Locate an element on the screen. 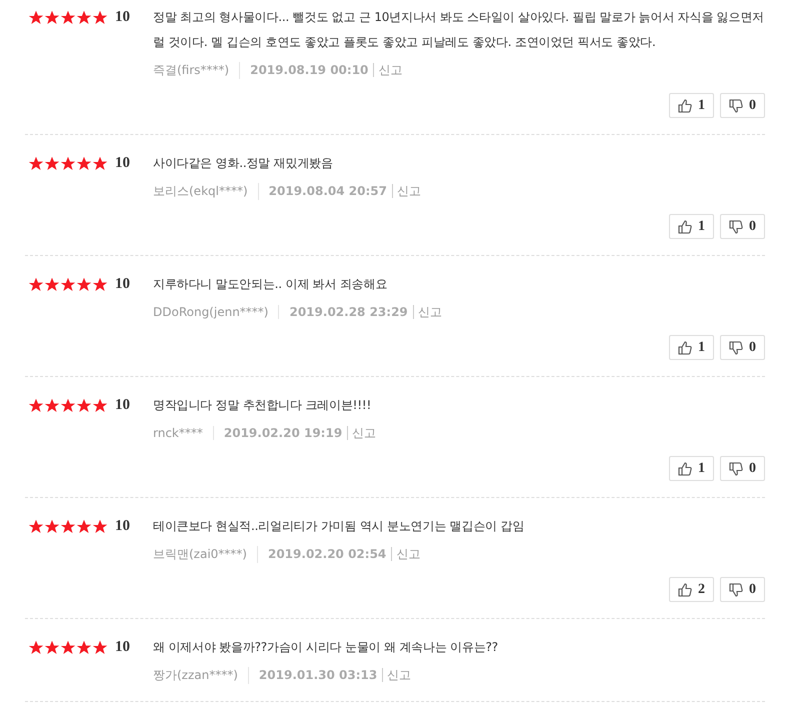 Image resolution: width=800 pixels, height=721 pixels. author-name: 브릭맨(zai0****) is located at coordinates (205, 554).